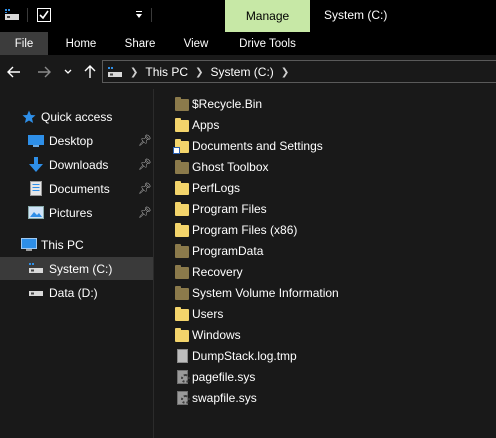 This screenshot has height=438, width=496. I want to click on sidebar-item-label: Downloads, so click(79, 164).